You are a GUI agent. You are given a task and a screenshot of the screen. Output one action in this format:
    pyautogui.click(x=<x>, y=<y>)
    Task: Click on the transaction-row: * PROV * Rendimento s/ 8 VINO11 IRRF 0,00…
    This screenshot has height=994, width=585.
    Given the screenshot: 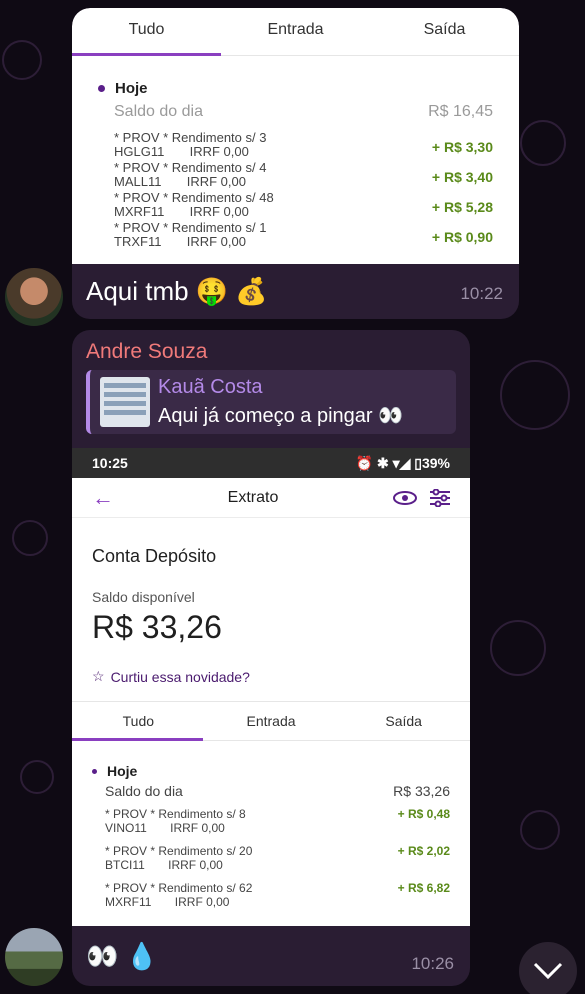 What is the action you would take?
    pyautogui.click(x=277, y=821)
    